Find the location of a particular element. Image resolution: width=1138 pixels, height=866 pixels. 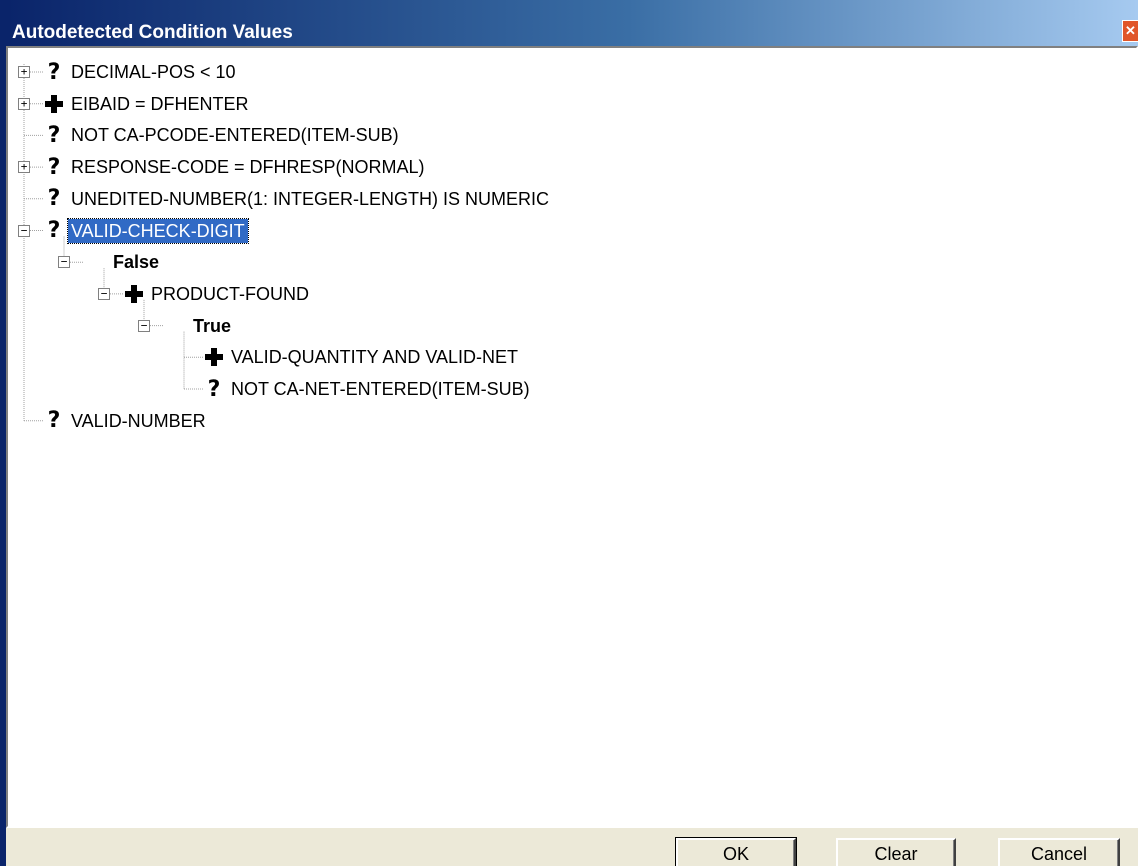

ok-button: OK is located at coordinates (736, 851).